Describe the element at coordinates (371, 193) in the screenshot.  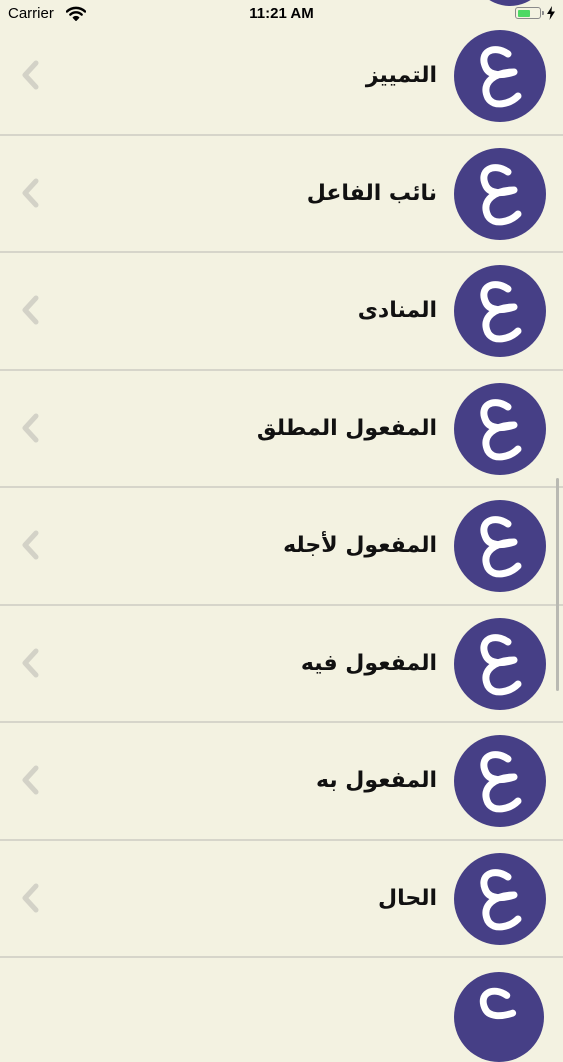
I see `list-item-label: نائب الفاعل` at that location.